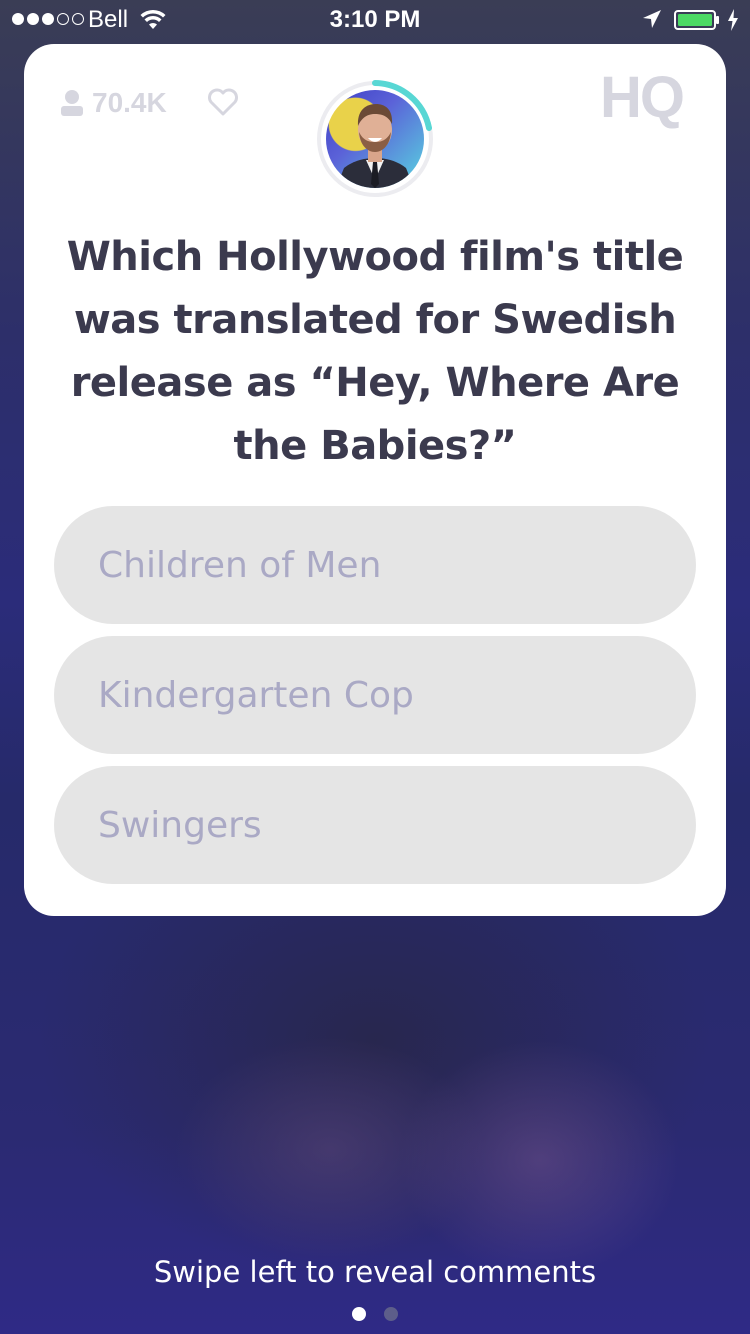 The image size is (750, 1334). I want to click on page-indicator, so click(375, 1314).